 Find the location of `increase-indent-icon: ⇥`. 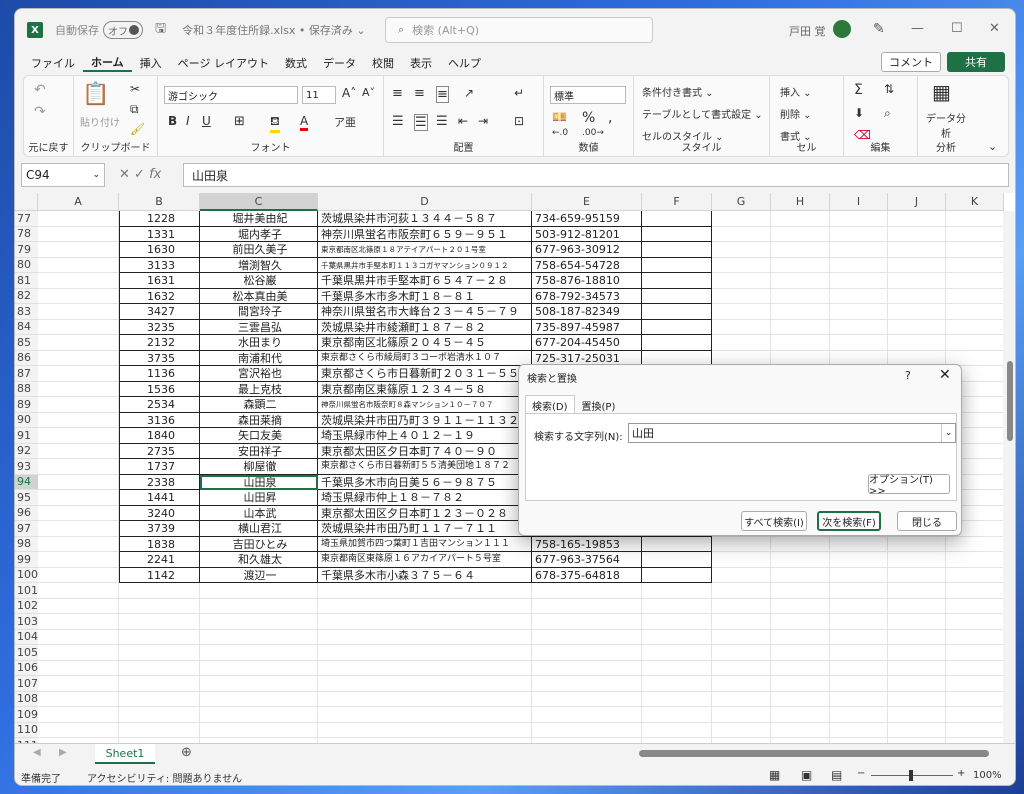

increase-indent-icon: ⇥ is located at coordinates (483, 121).